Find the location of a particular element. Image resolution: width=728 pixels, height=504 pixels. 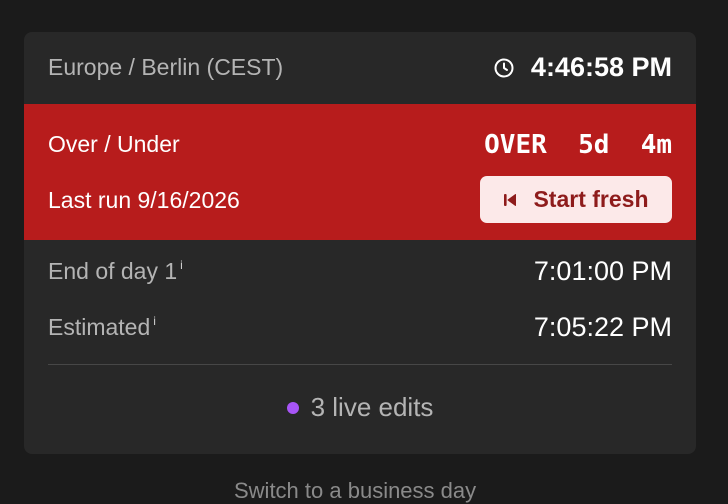

live-edits-indicator: 3 live edits is located at coordinates (360, 407).